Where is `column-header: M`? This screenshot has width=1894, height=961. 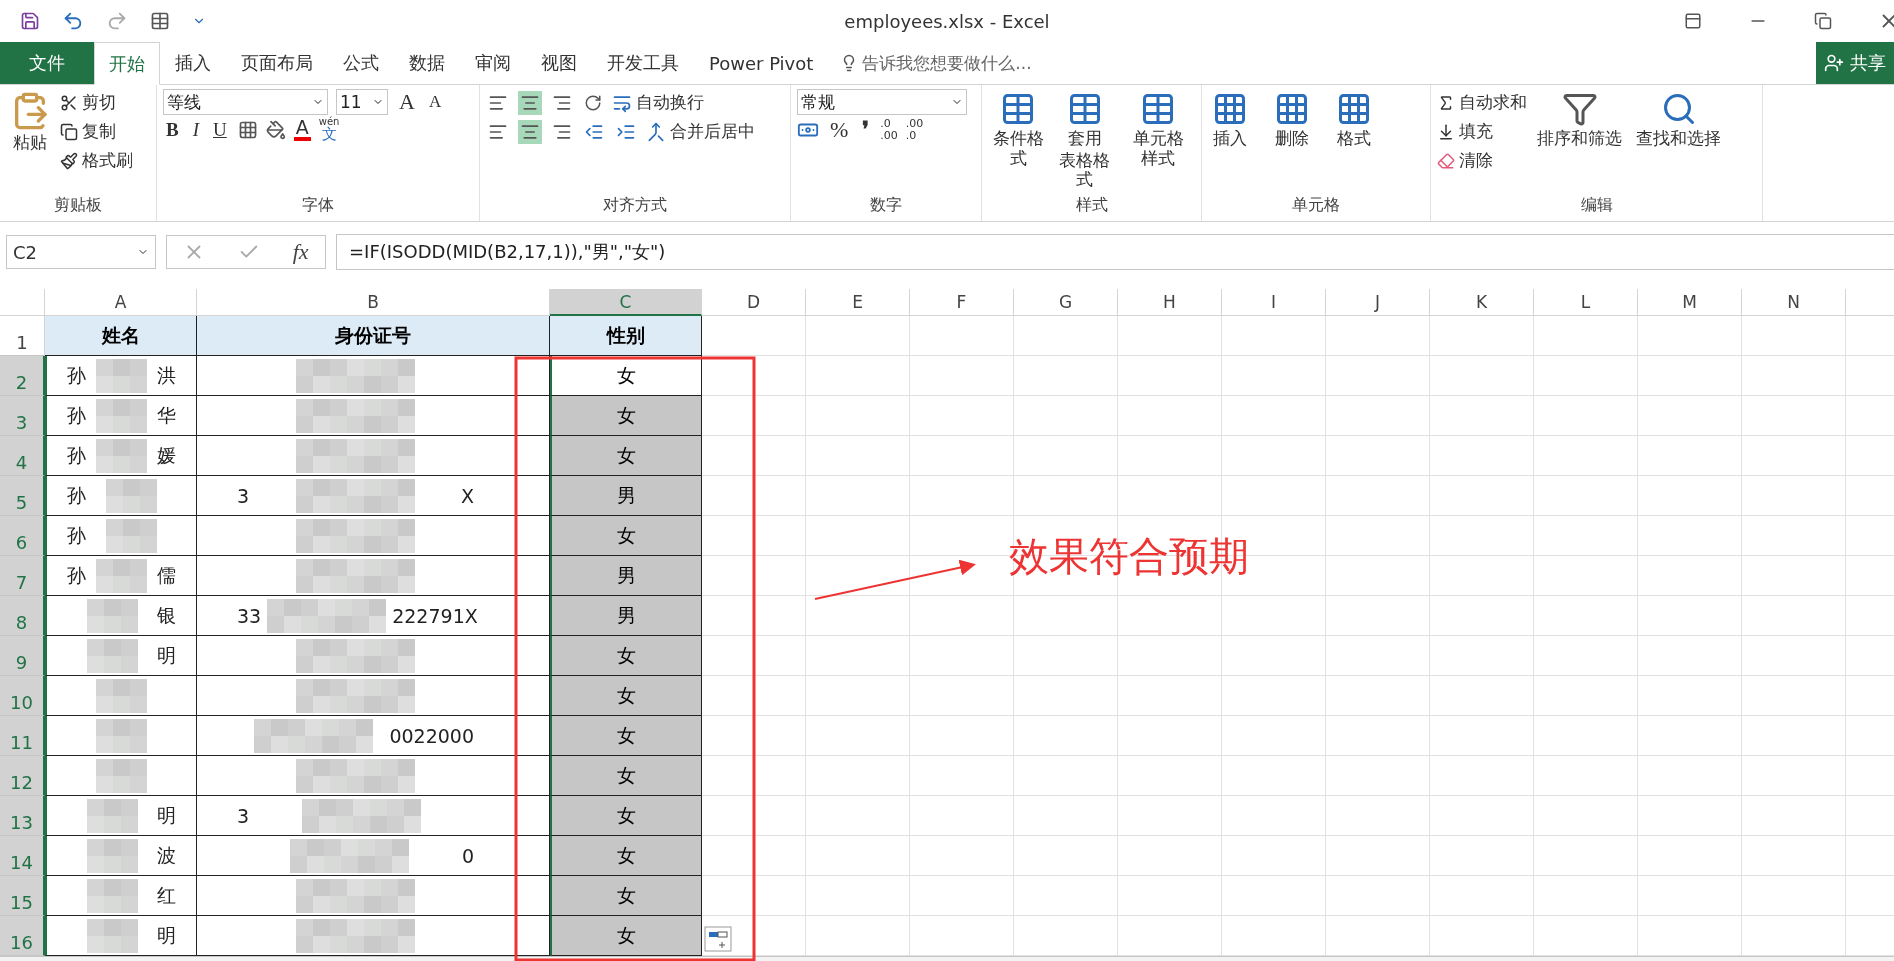
column-header: M is located at coordinates (1690, 302).